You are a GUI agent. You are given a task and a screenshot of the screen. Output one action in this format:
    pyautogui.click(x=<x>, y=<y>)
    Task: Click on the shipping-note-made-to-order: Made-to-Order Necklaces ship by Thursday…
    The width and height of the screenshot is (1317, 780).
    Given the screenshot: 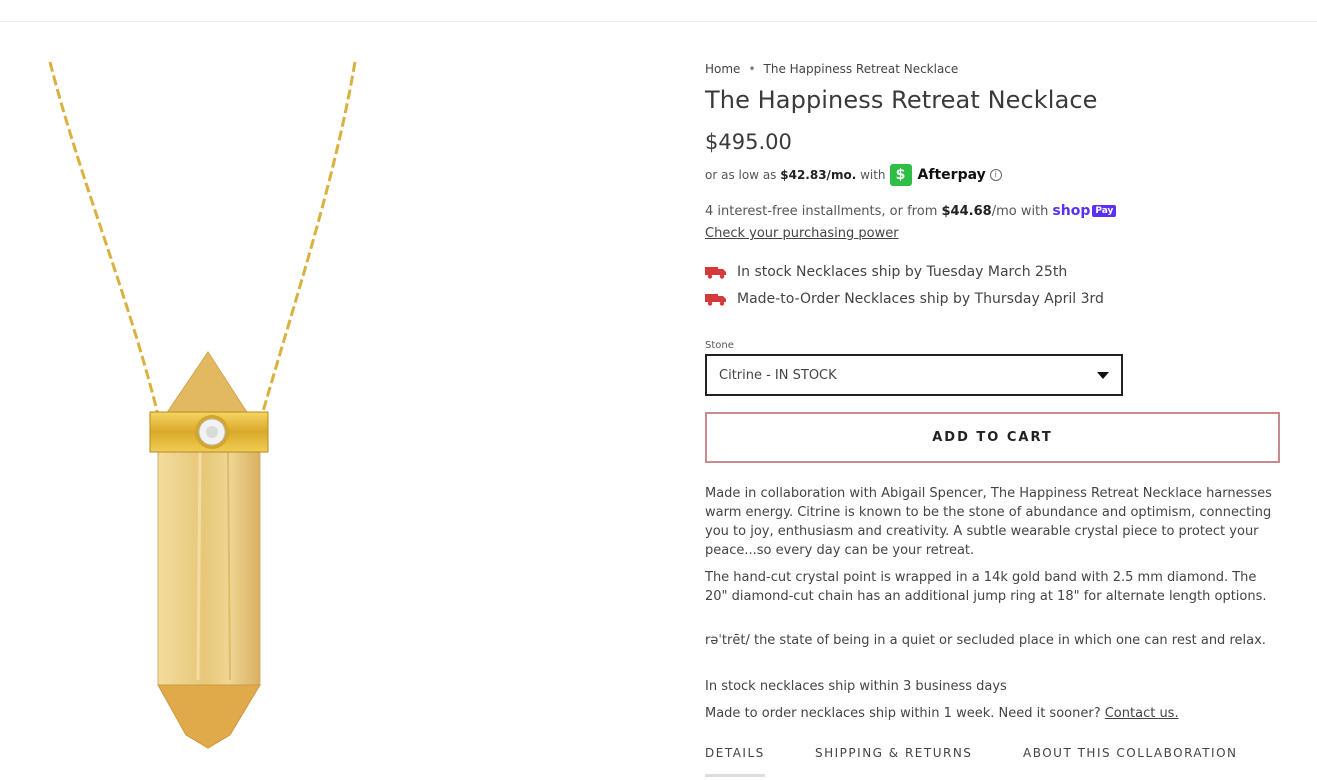 What is the action you would take?
    pyautogui.click(x=904, y=299)
    